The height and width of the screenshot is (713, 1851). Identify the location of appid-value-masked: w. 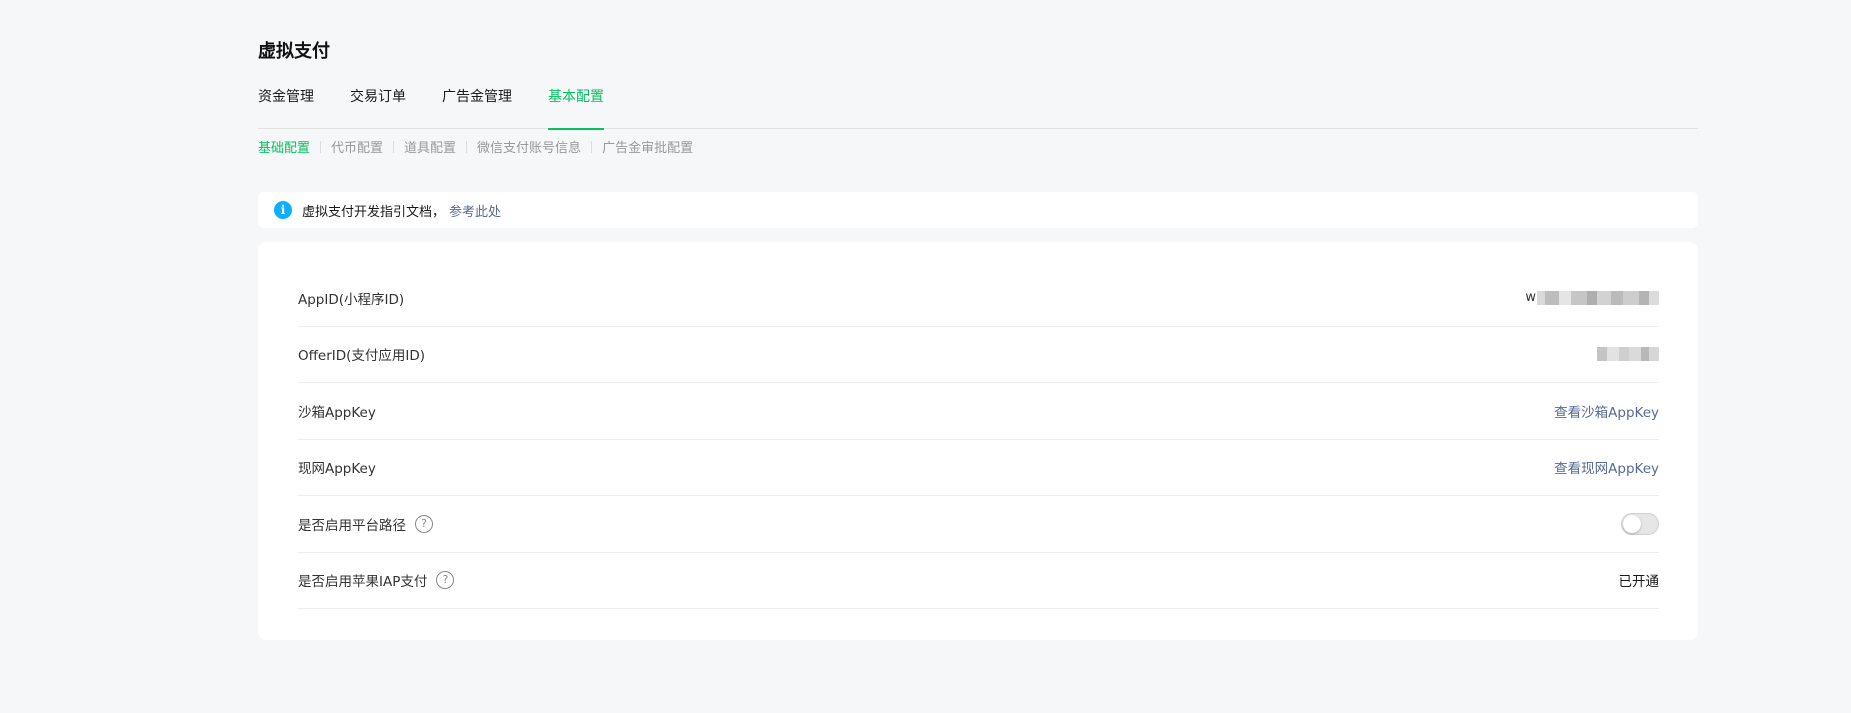
(1592, 297).